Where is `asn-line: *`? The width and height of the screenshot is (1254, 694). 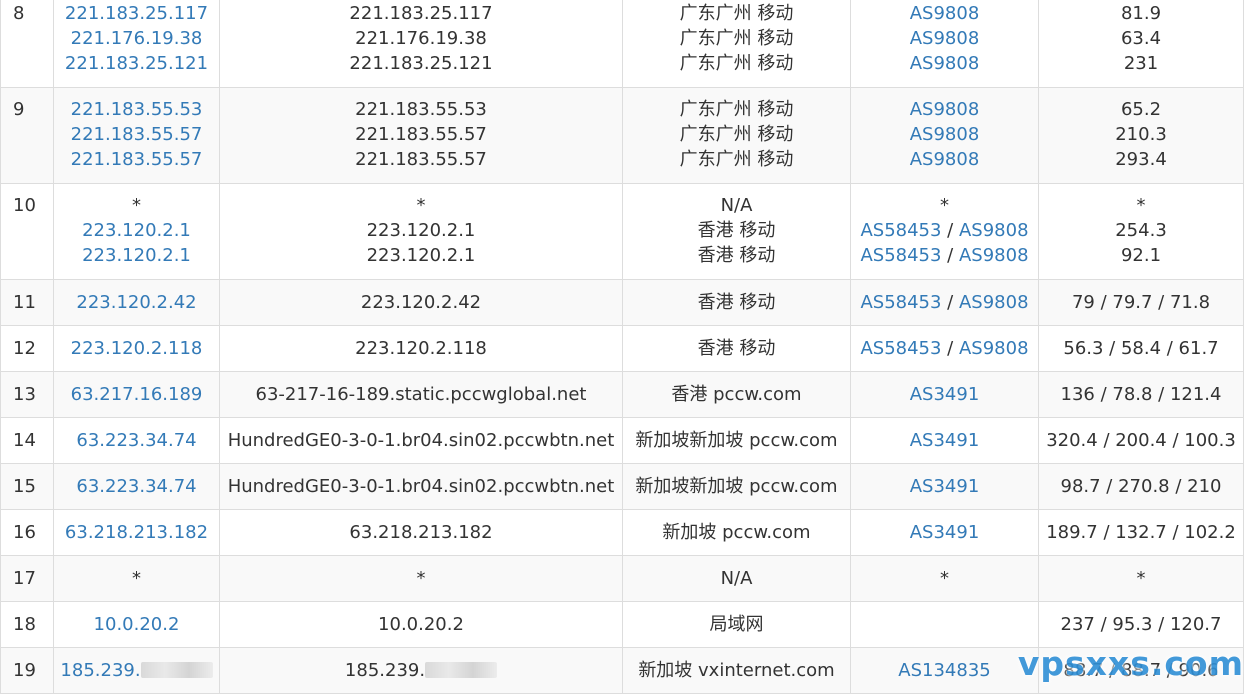
asn-line: * is located at coordinates (944, 578).